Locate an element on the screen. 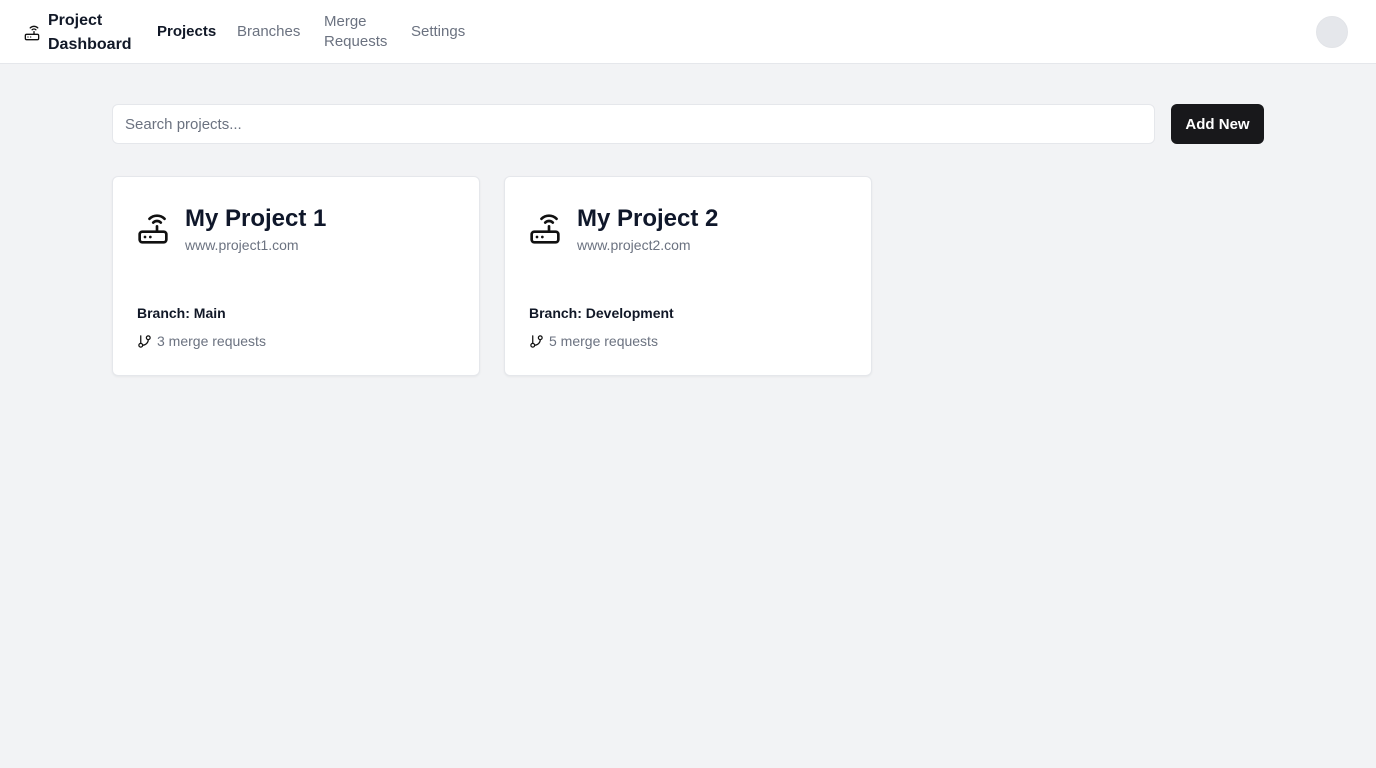 The image size is (1376, 768). merge-request-count: 5 merge requests is located at coordinates (593, 341).